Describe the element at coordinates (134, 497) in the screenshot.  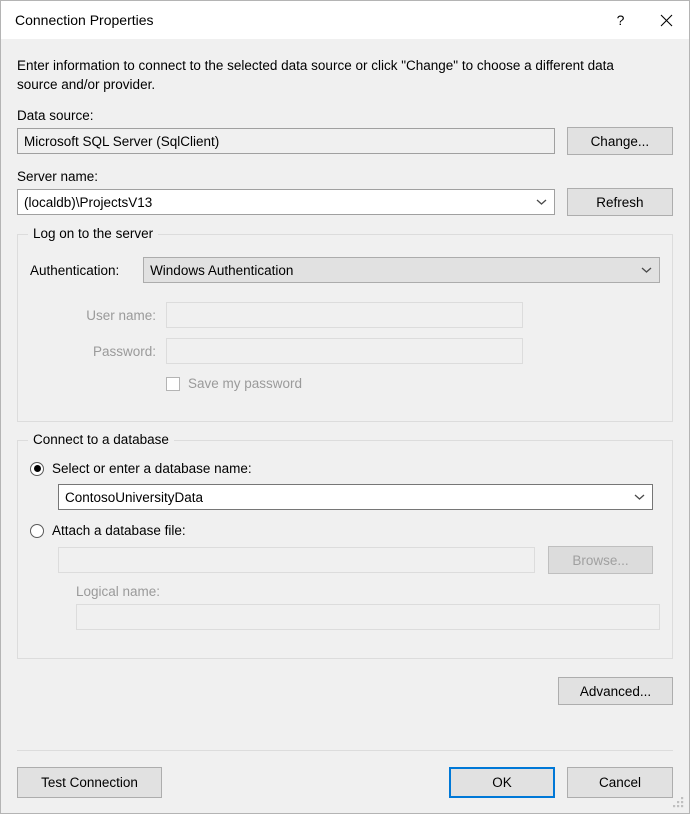
I see `database-name-value: ContosoUniversityData` at that location.